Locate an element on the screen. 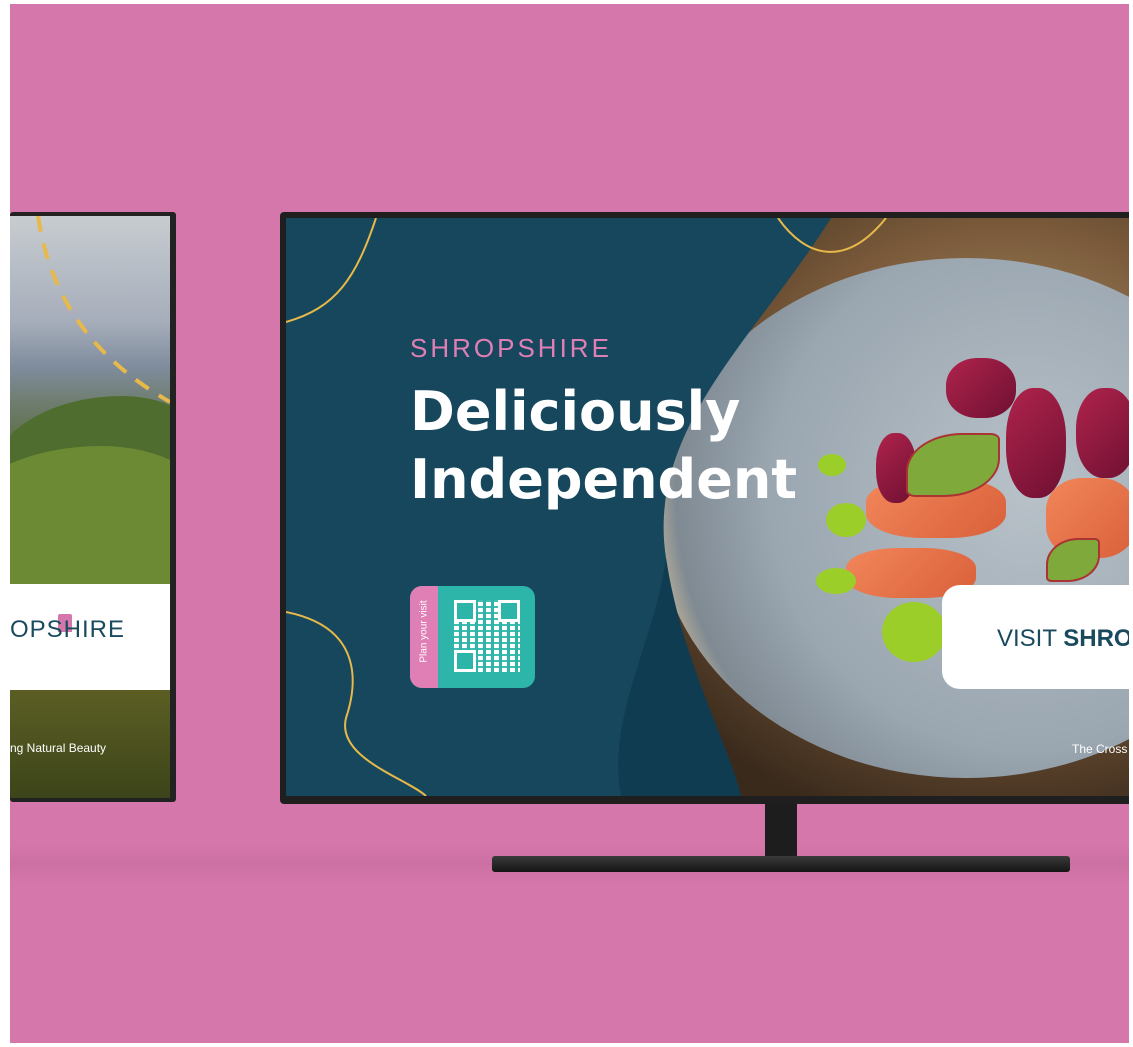 This screenshot has width=1133, height=1047. dashed-route-line is located at coordinates (103, 310).